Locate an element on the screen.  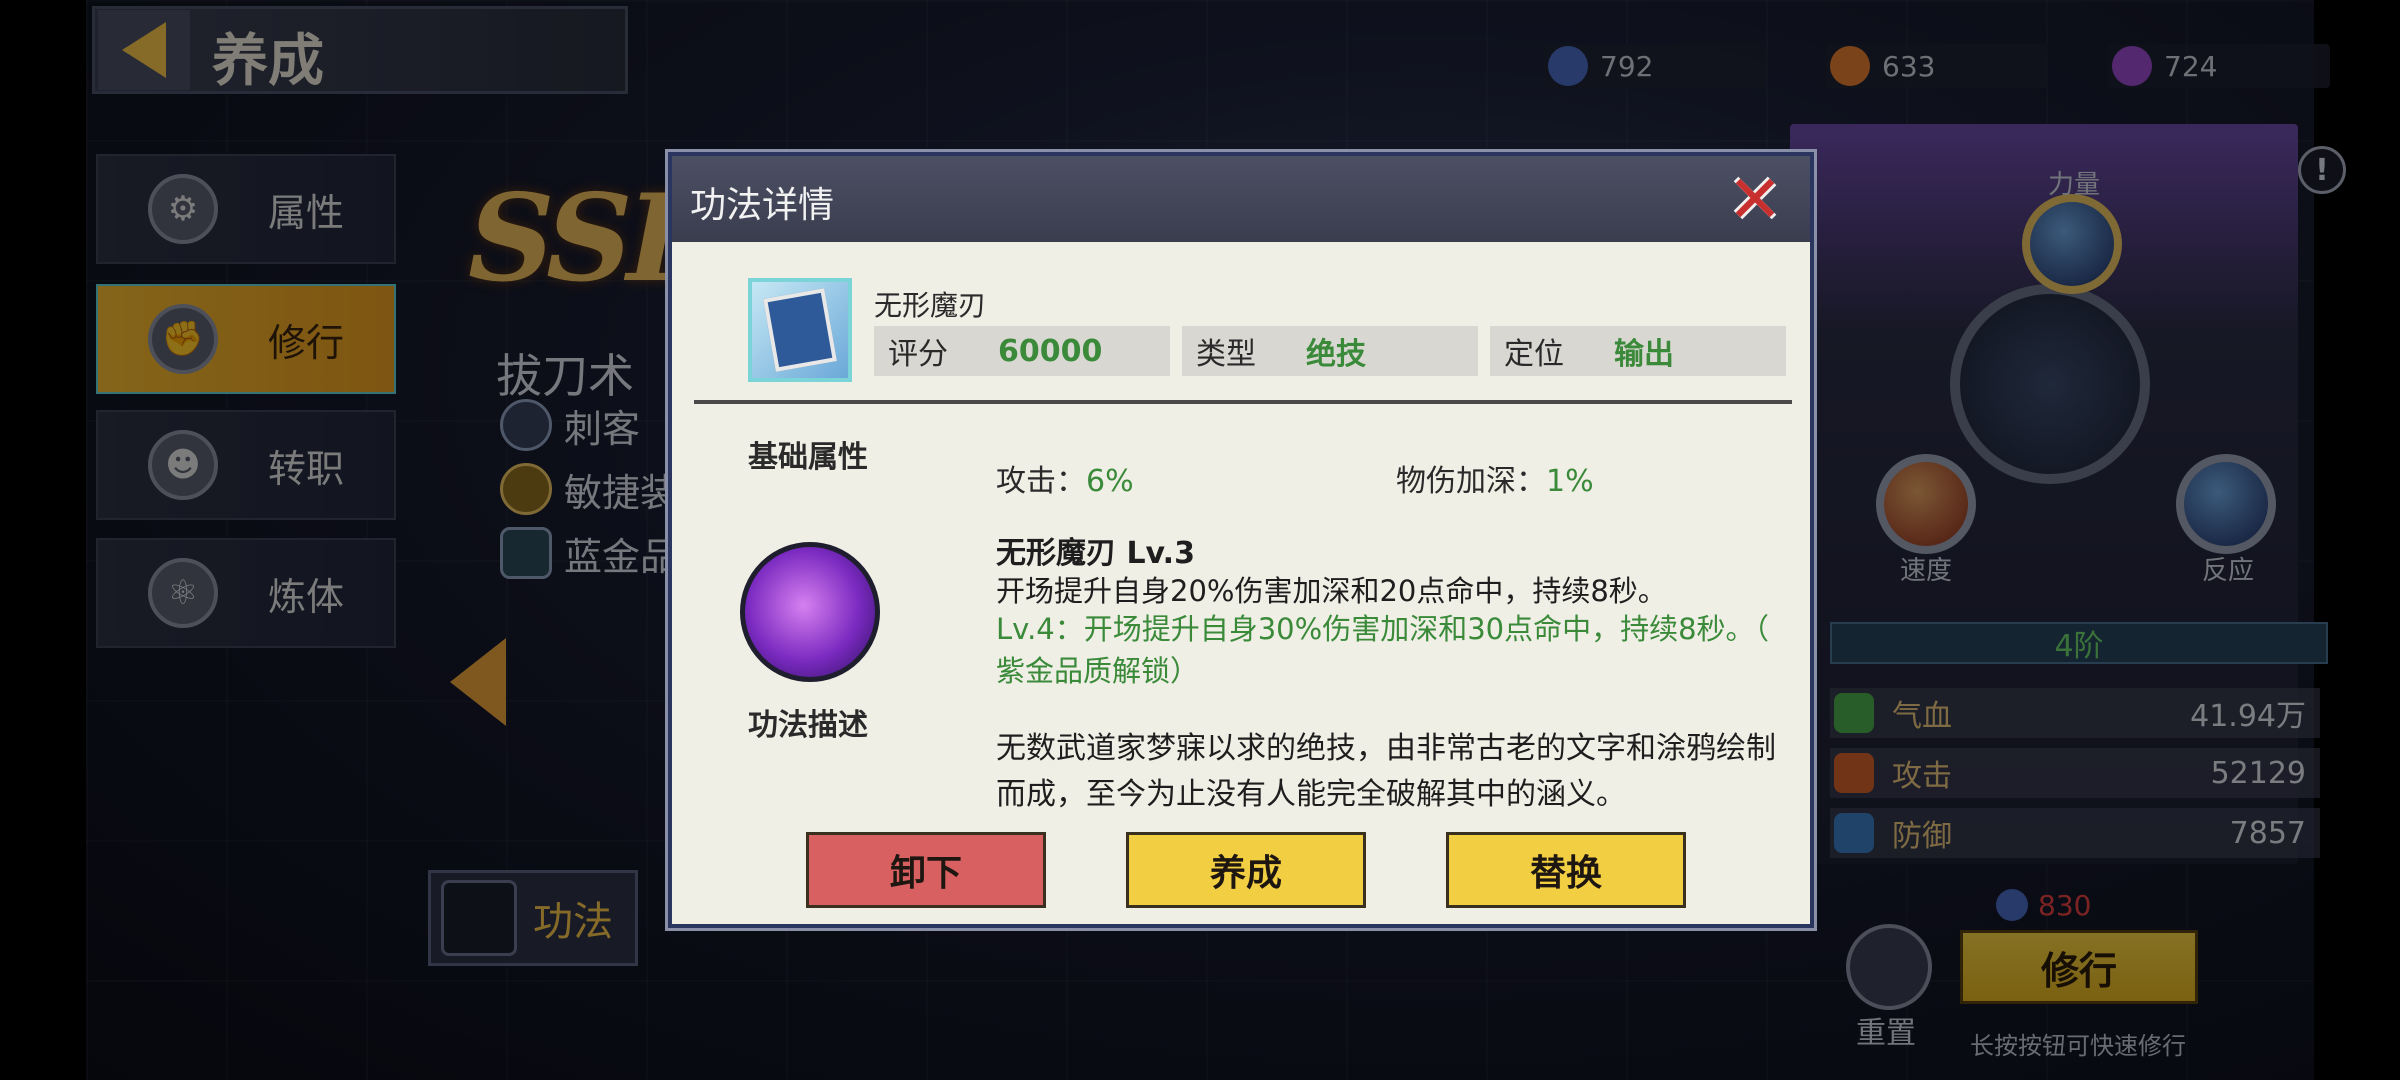
attr-value: 1% is located at coordinates (1570, 481).